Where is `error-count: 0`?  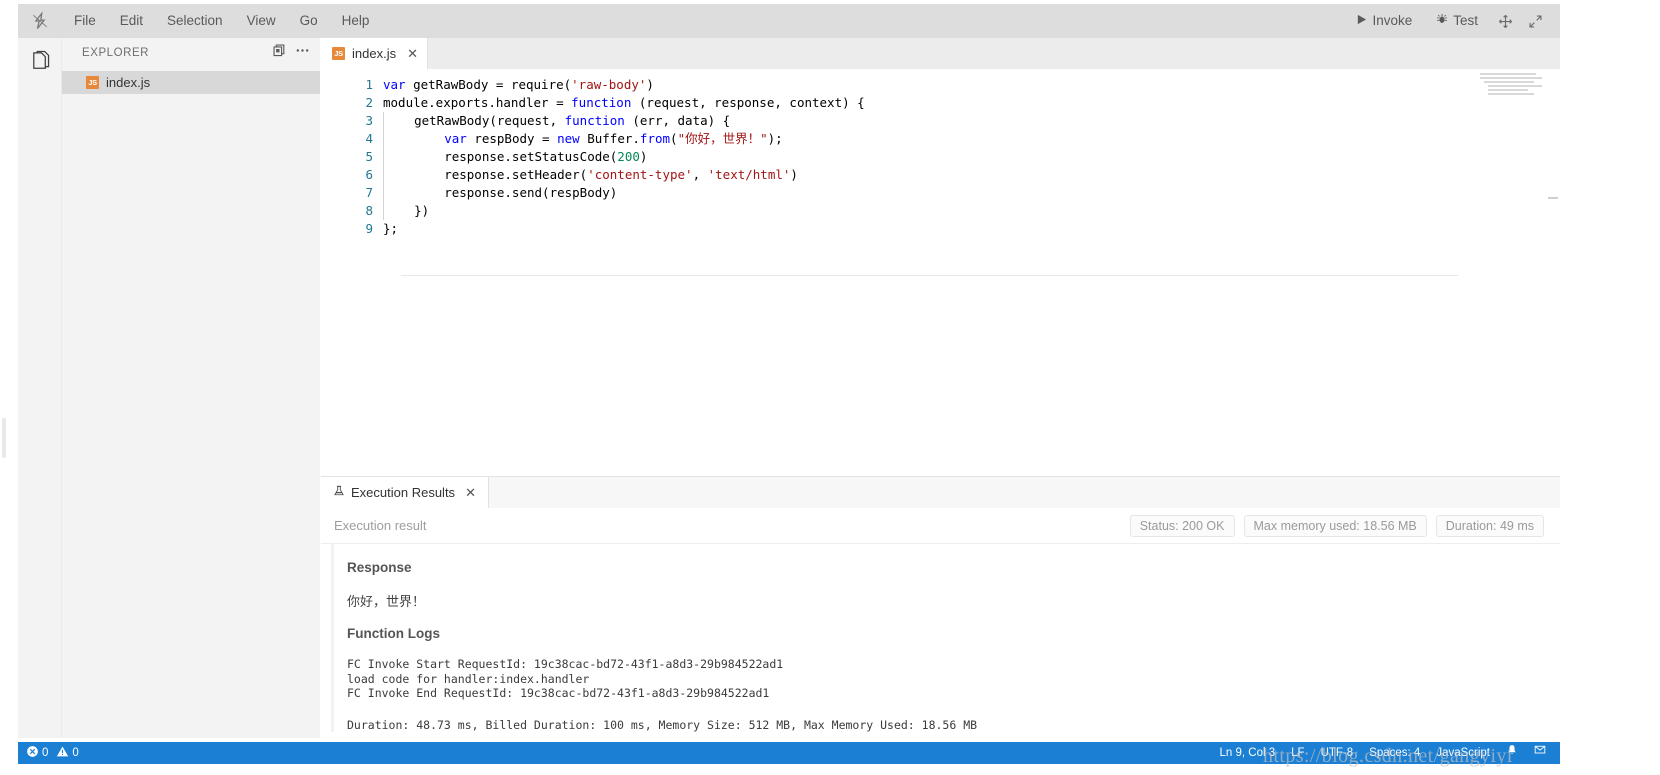 error-count: 0 is located at coordinates (45, 753).